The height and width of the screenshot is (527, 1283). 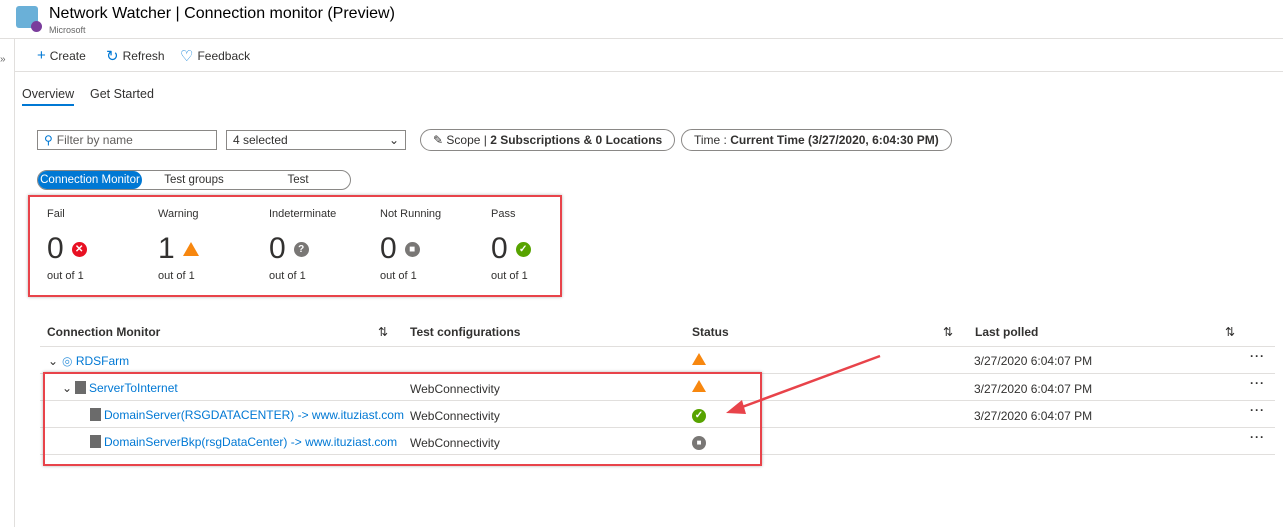 I want to click on refresh-icon: ↻, so click(x=112, y=56).